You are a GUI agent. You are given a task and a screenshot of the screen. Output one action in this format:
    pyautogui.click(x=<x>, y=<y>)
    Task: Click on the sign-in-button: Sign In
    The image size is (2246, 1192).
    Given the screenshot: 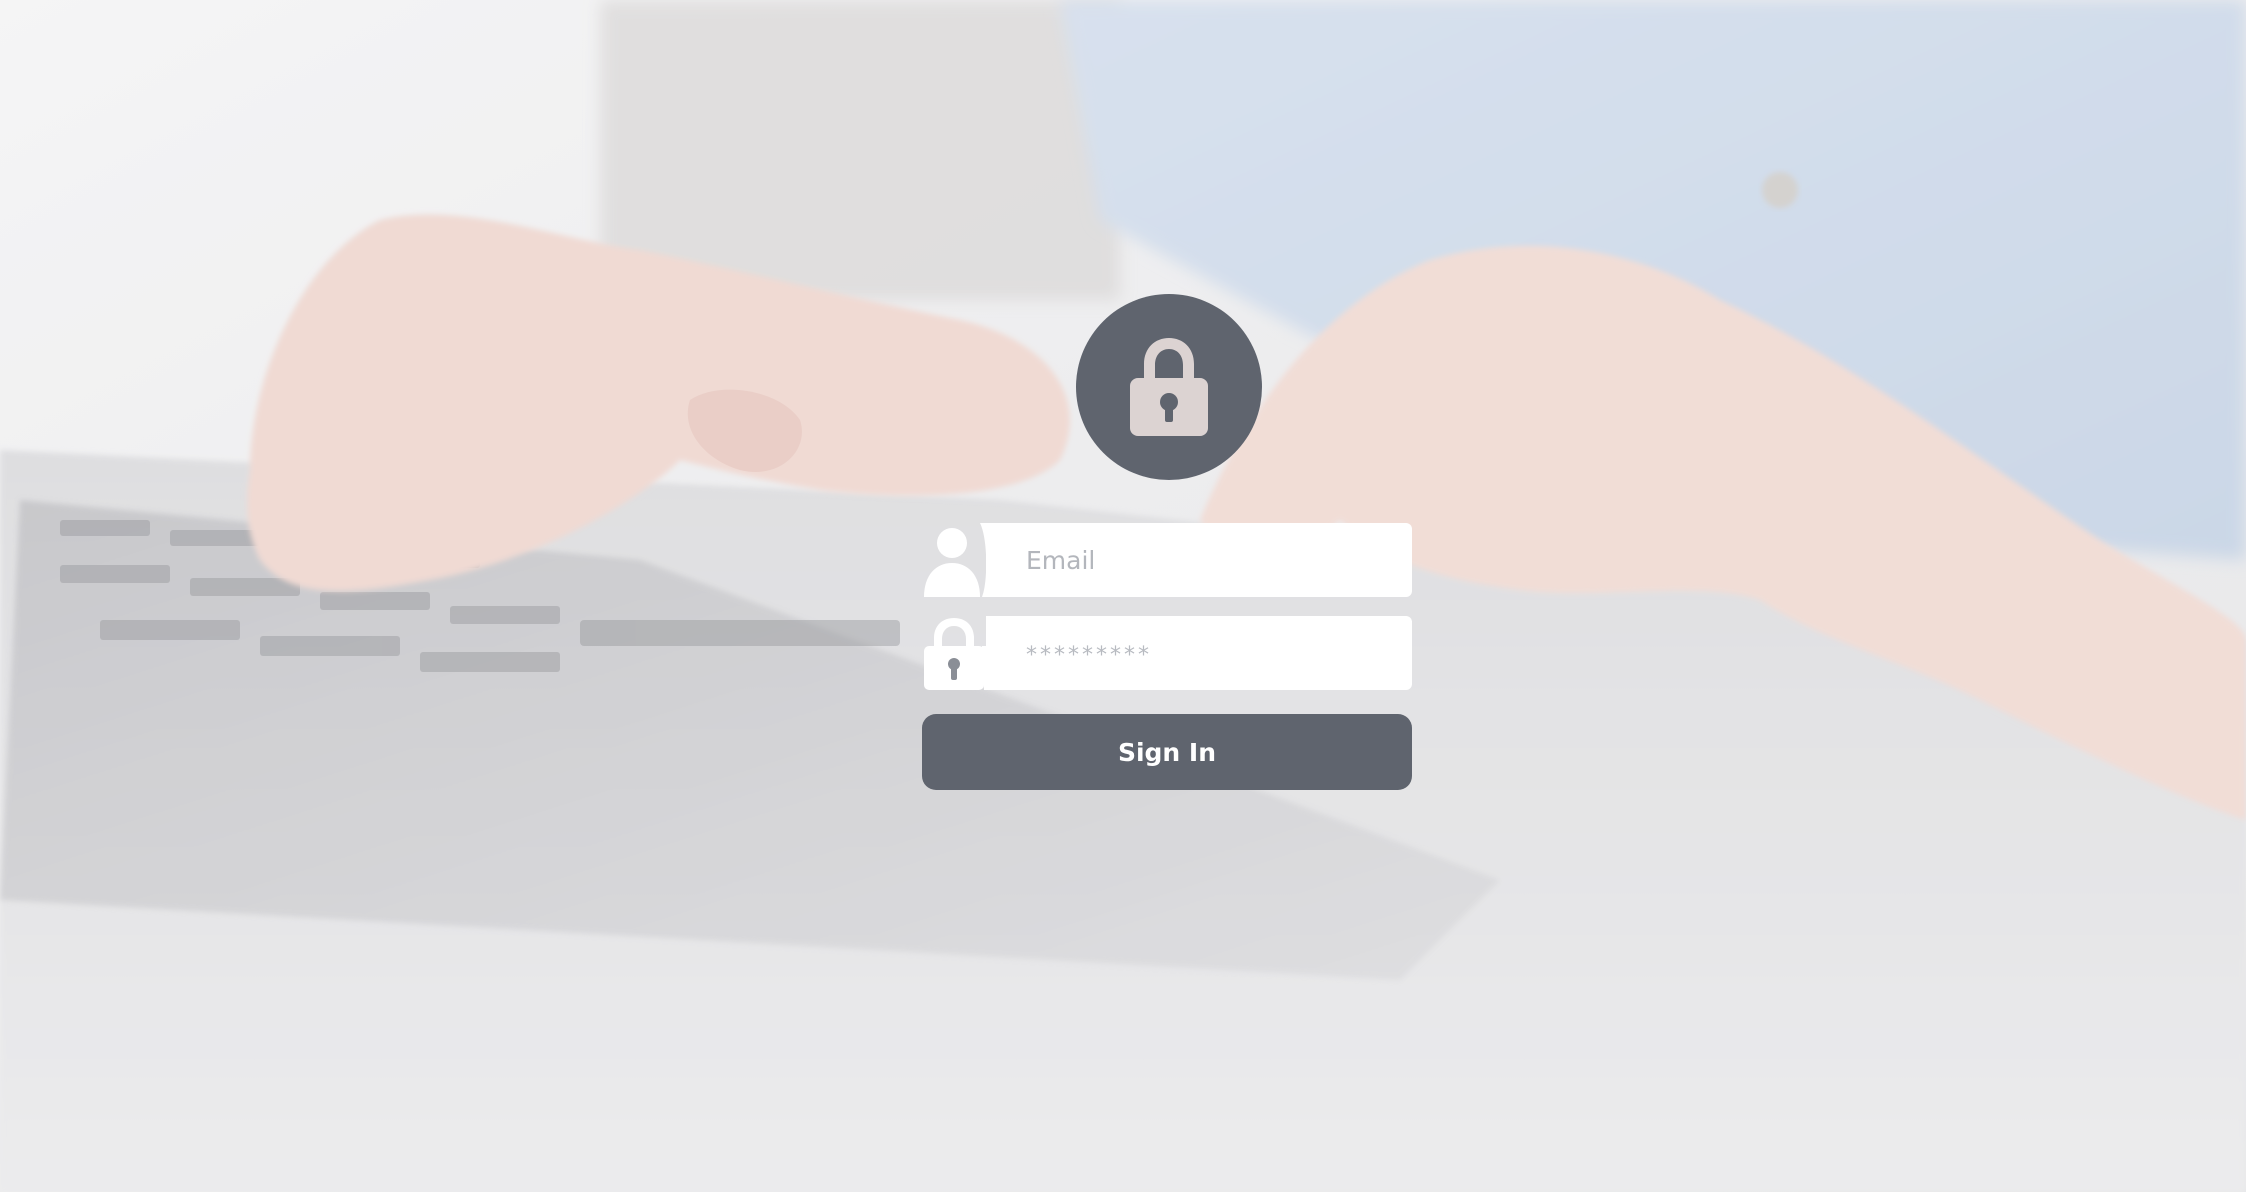 What is the action you would take?
    pyautogui.click(x=1167, y=752)
    